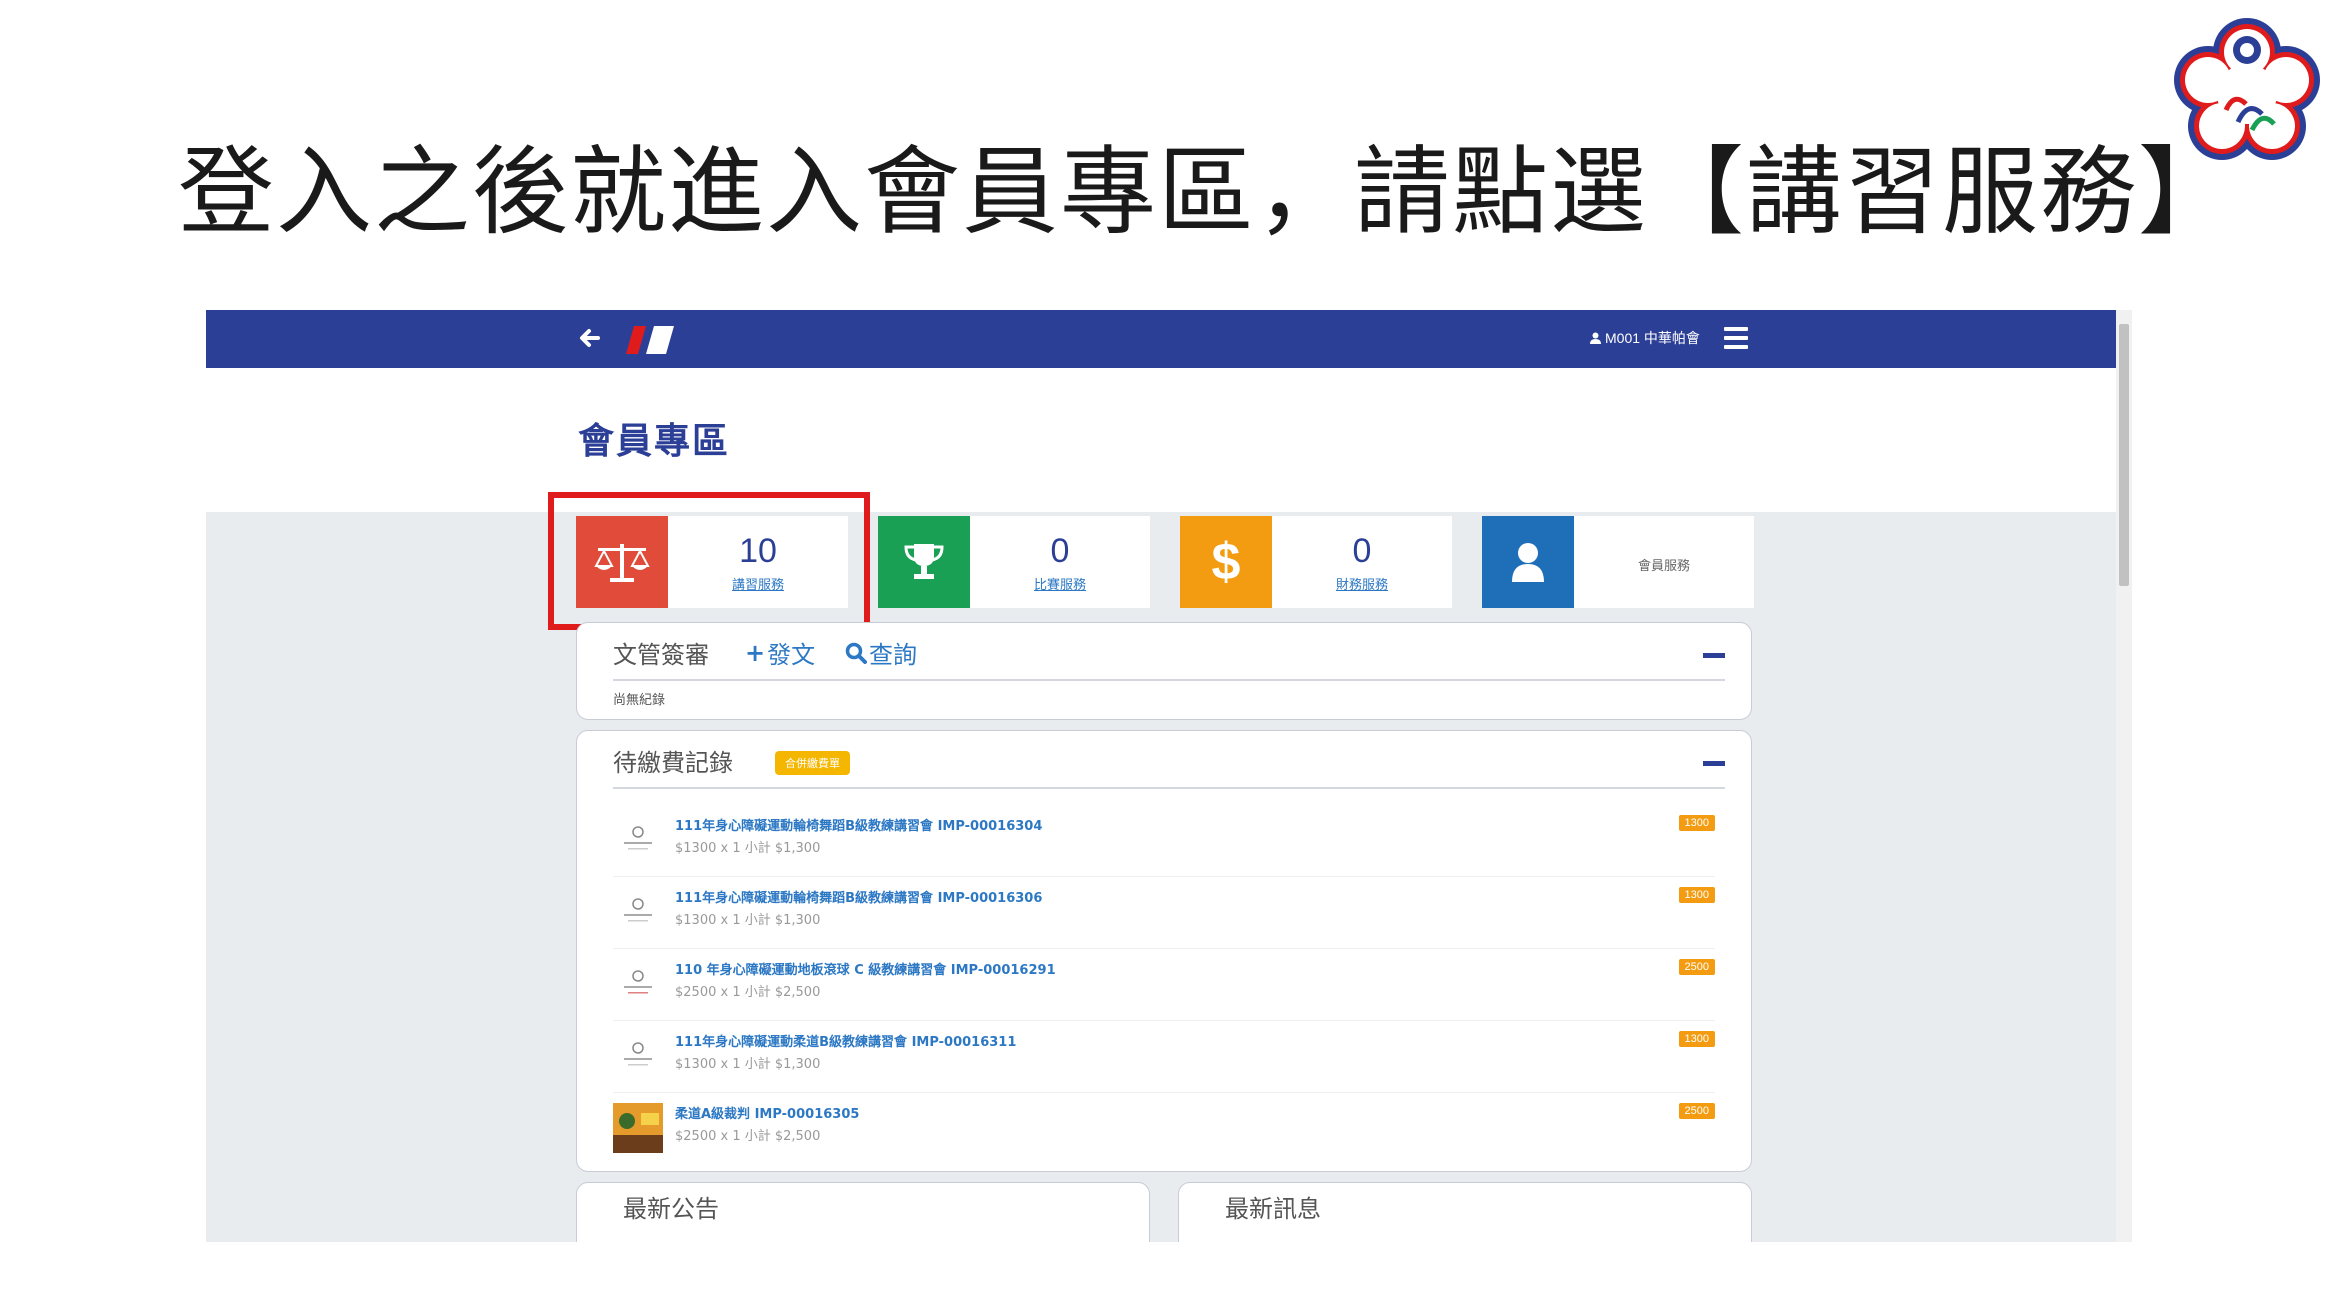 The height and width of the screenshot is (1313, 2334). Describe the element at coordinates (590, 338) in the screenshot. I see `arrow-left-icon` at that location.